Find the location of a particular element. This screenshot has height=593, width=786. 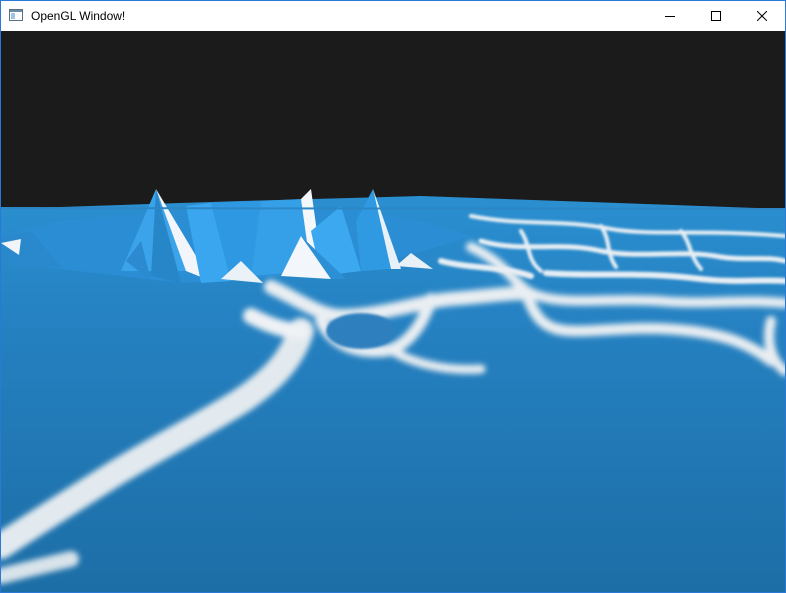

close-button is located at coordinates (762, 16).